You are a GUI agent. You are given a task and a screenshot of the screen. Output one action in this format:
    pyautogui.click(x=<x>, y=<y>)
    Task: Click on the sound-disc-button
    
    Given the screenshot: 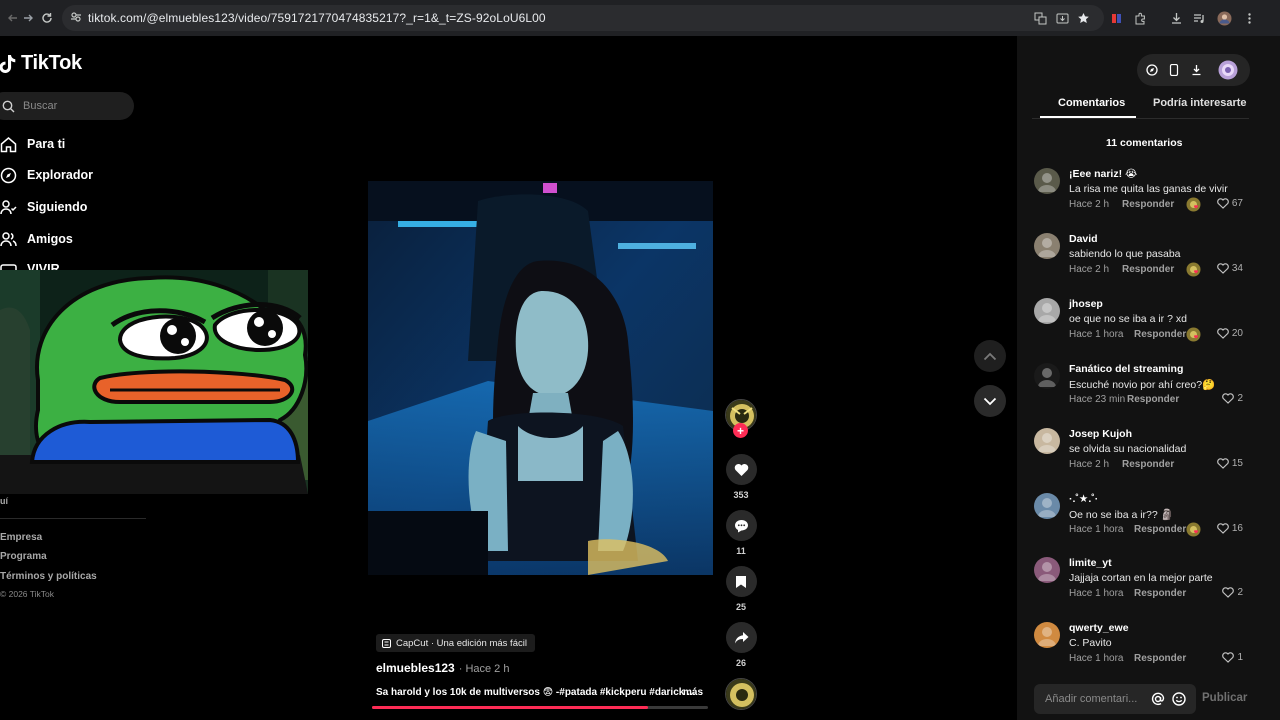 What is the action you would take?
    pyautogui.click(x=741, y=694)
    